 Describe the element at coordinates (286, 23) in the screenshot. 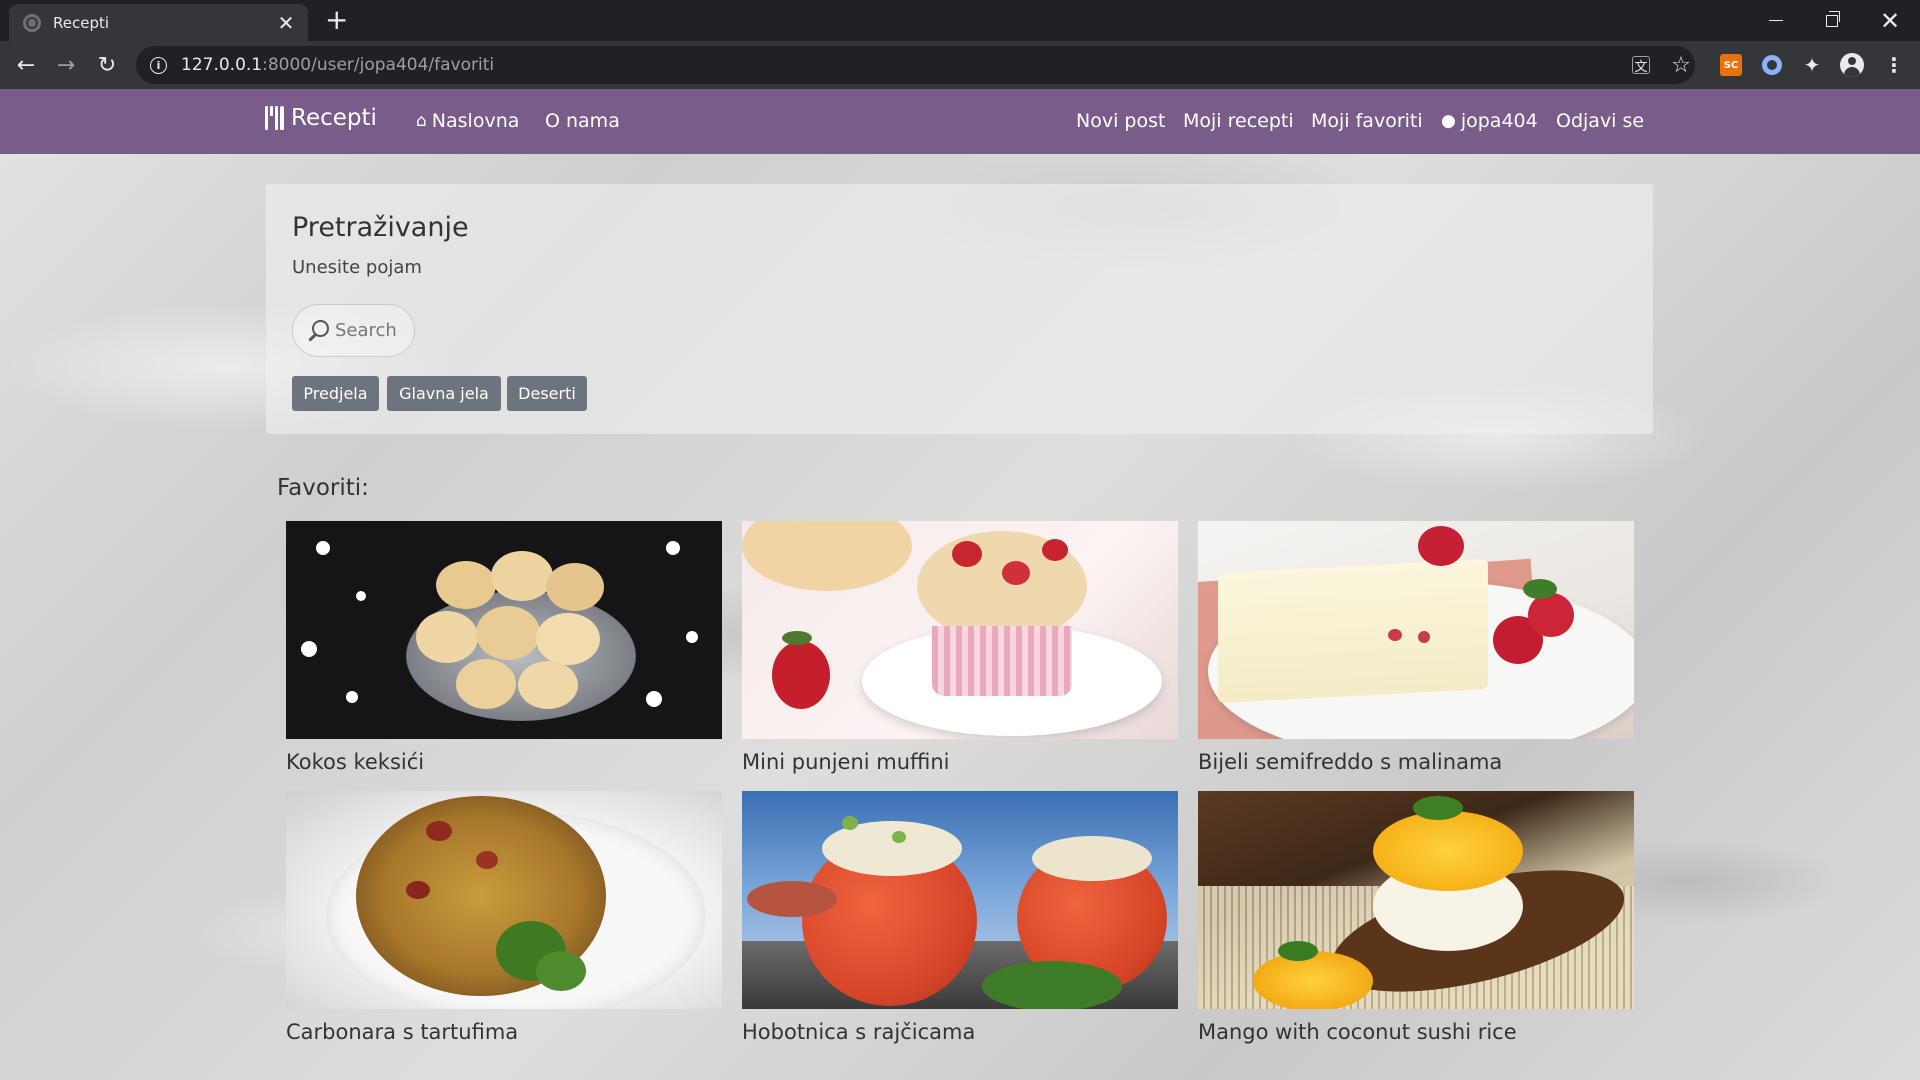

I see `close-tab-icon: ✕` at that location.